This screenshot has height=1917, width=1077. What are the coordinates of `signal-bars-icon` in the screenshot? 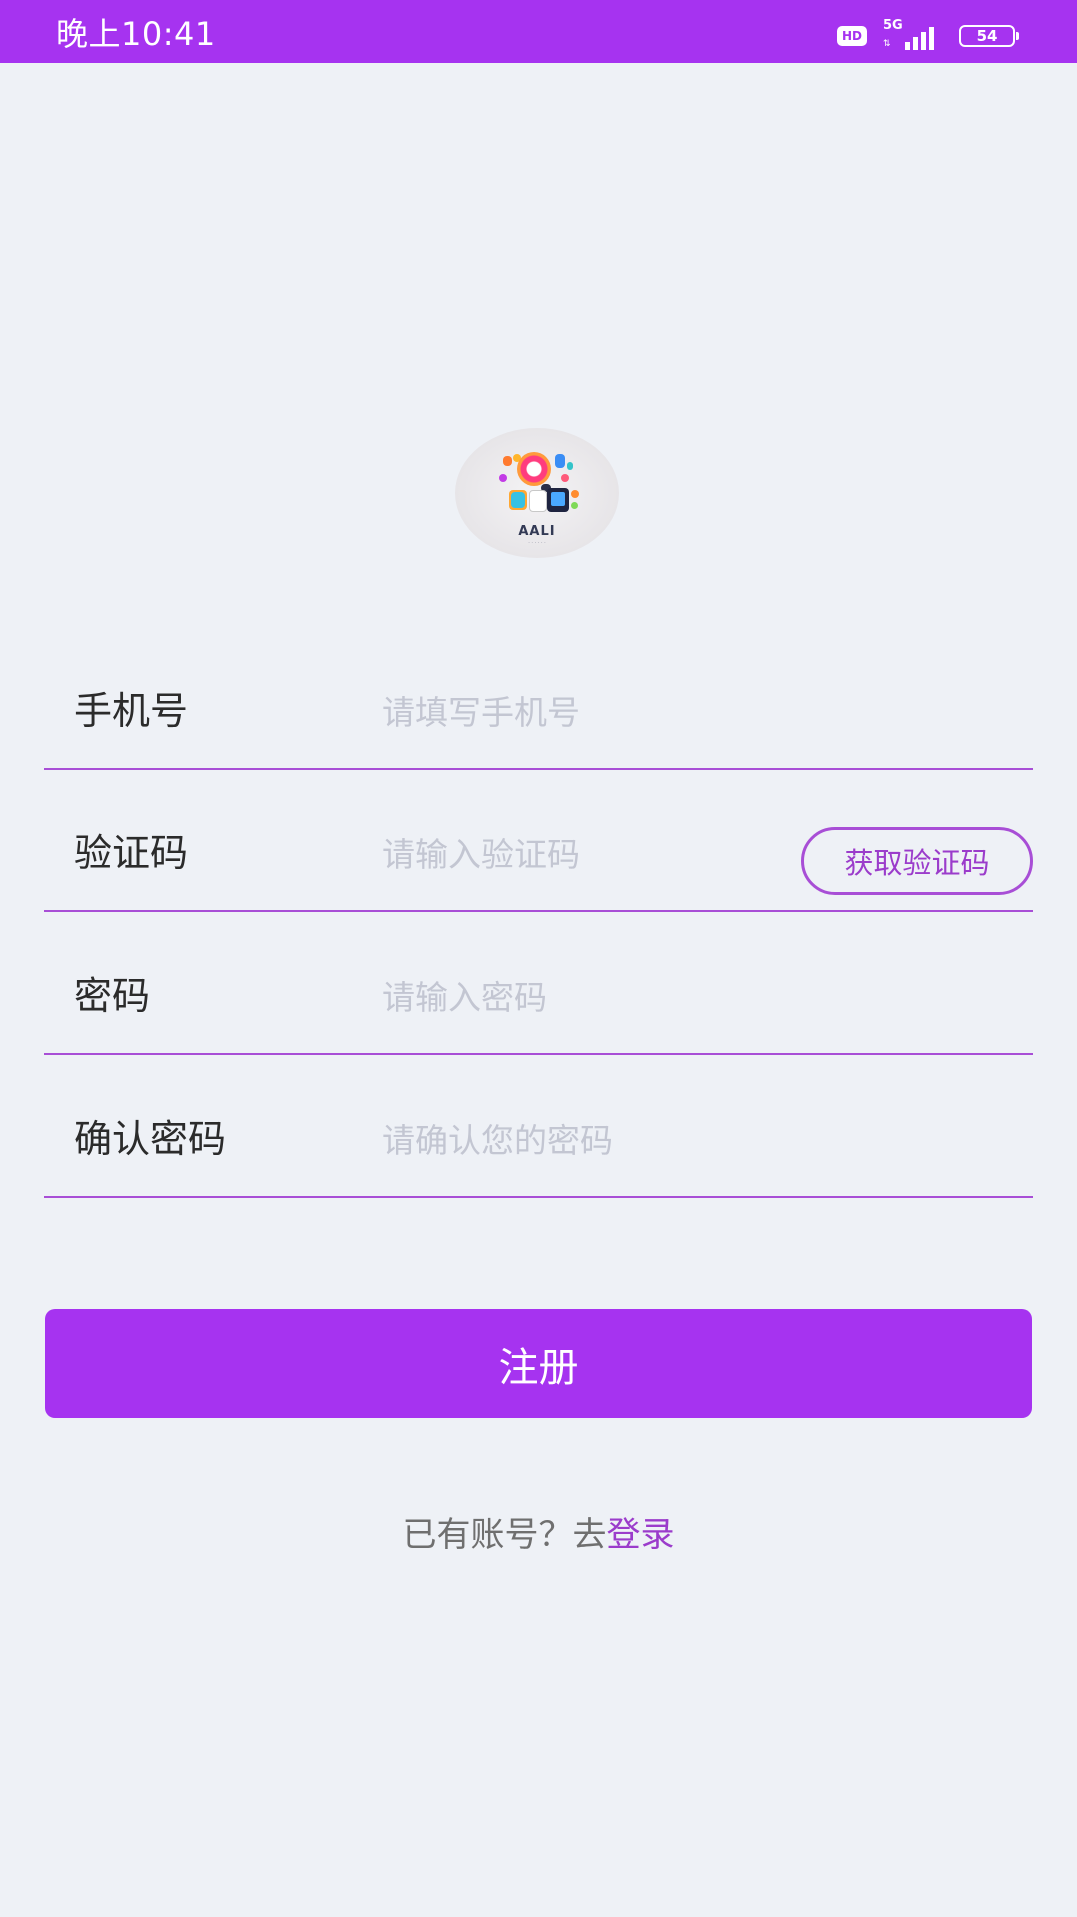 It's located at (921, 38).